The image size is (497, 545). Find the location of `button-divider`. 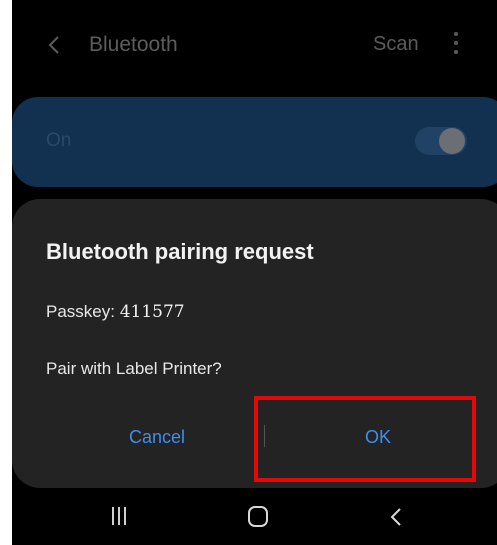

button-divider is located at coordinates (264, 436).